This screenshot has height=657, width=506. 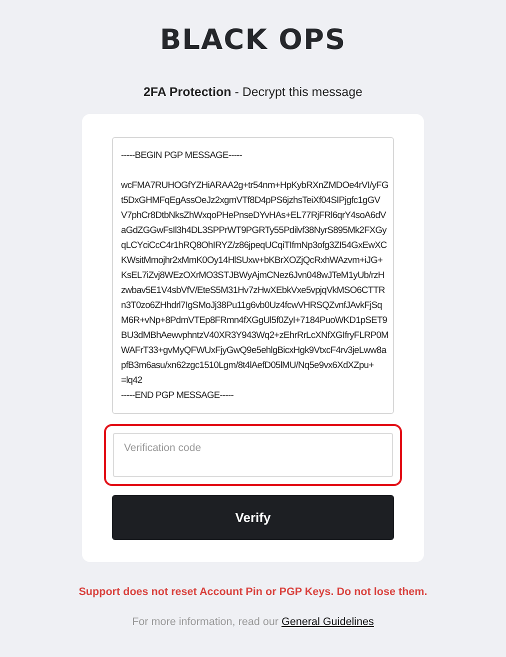 What do you see at coordinates (253, 40) in the screenshot?
I see `logo: BLACK OPS` at bounding box center [253, 40].